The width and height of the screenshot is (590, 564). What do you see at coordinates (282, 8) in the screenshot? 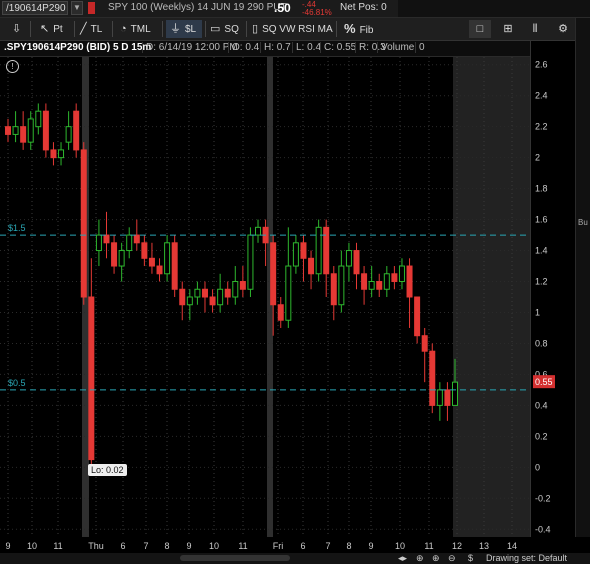
I see `last-price: .50` at bounding box center [282, 8].